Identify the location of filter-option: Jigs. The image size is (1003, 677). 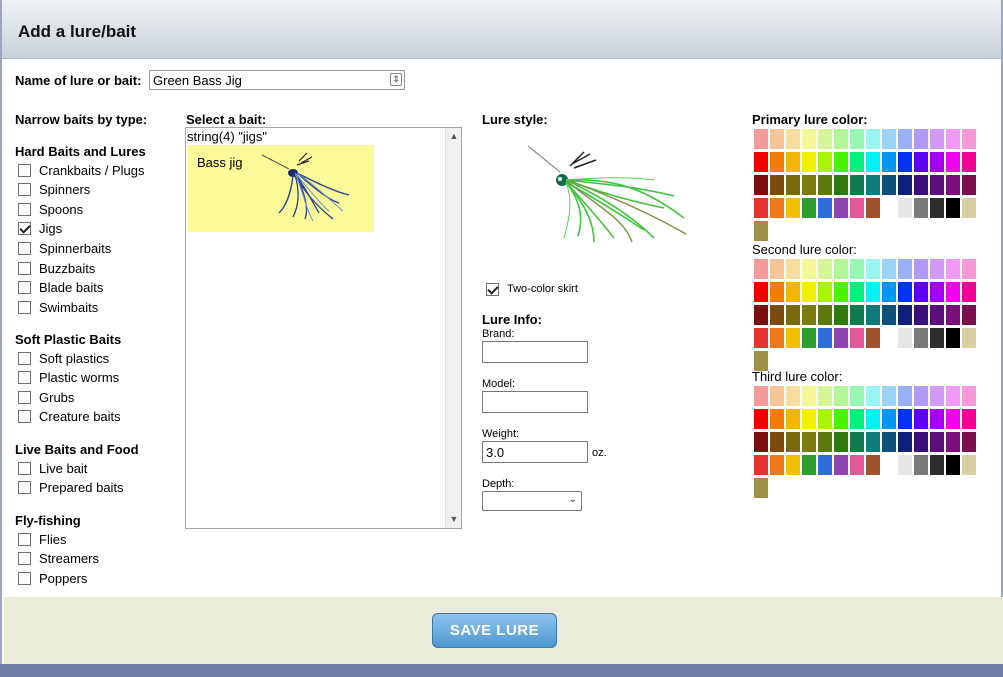
(40, 229).